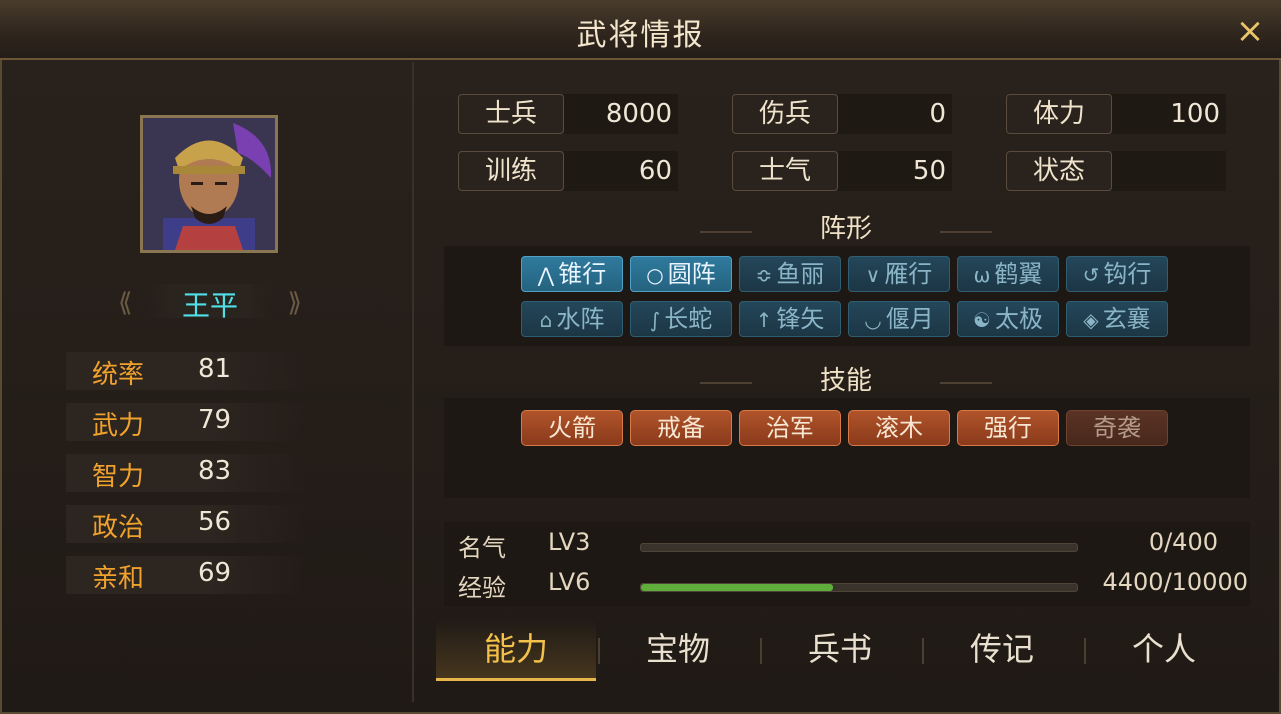 This screenshot has height=714, width=1281. What do you see at coordinates (1018, 319) in the screenshot?
I see `formation-label: 太极` at bounding box center [1018, 319].